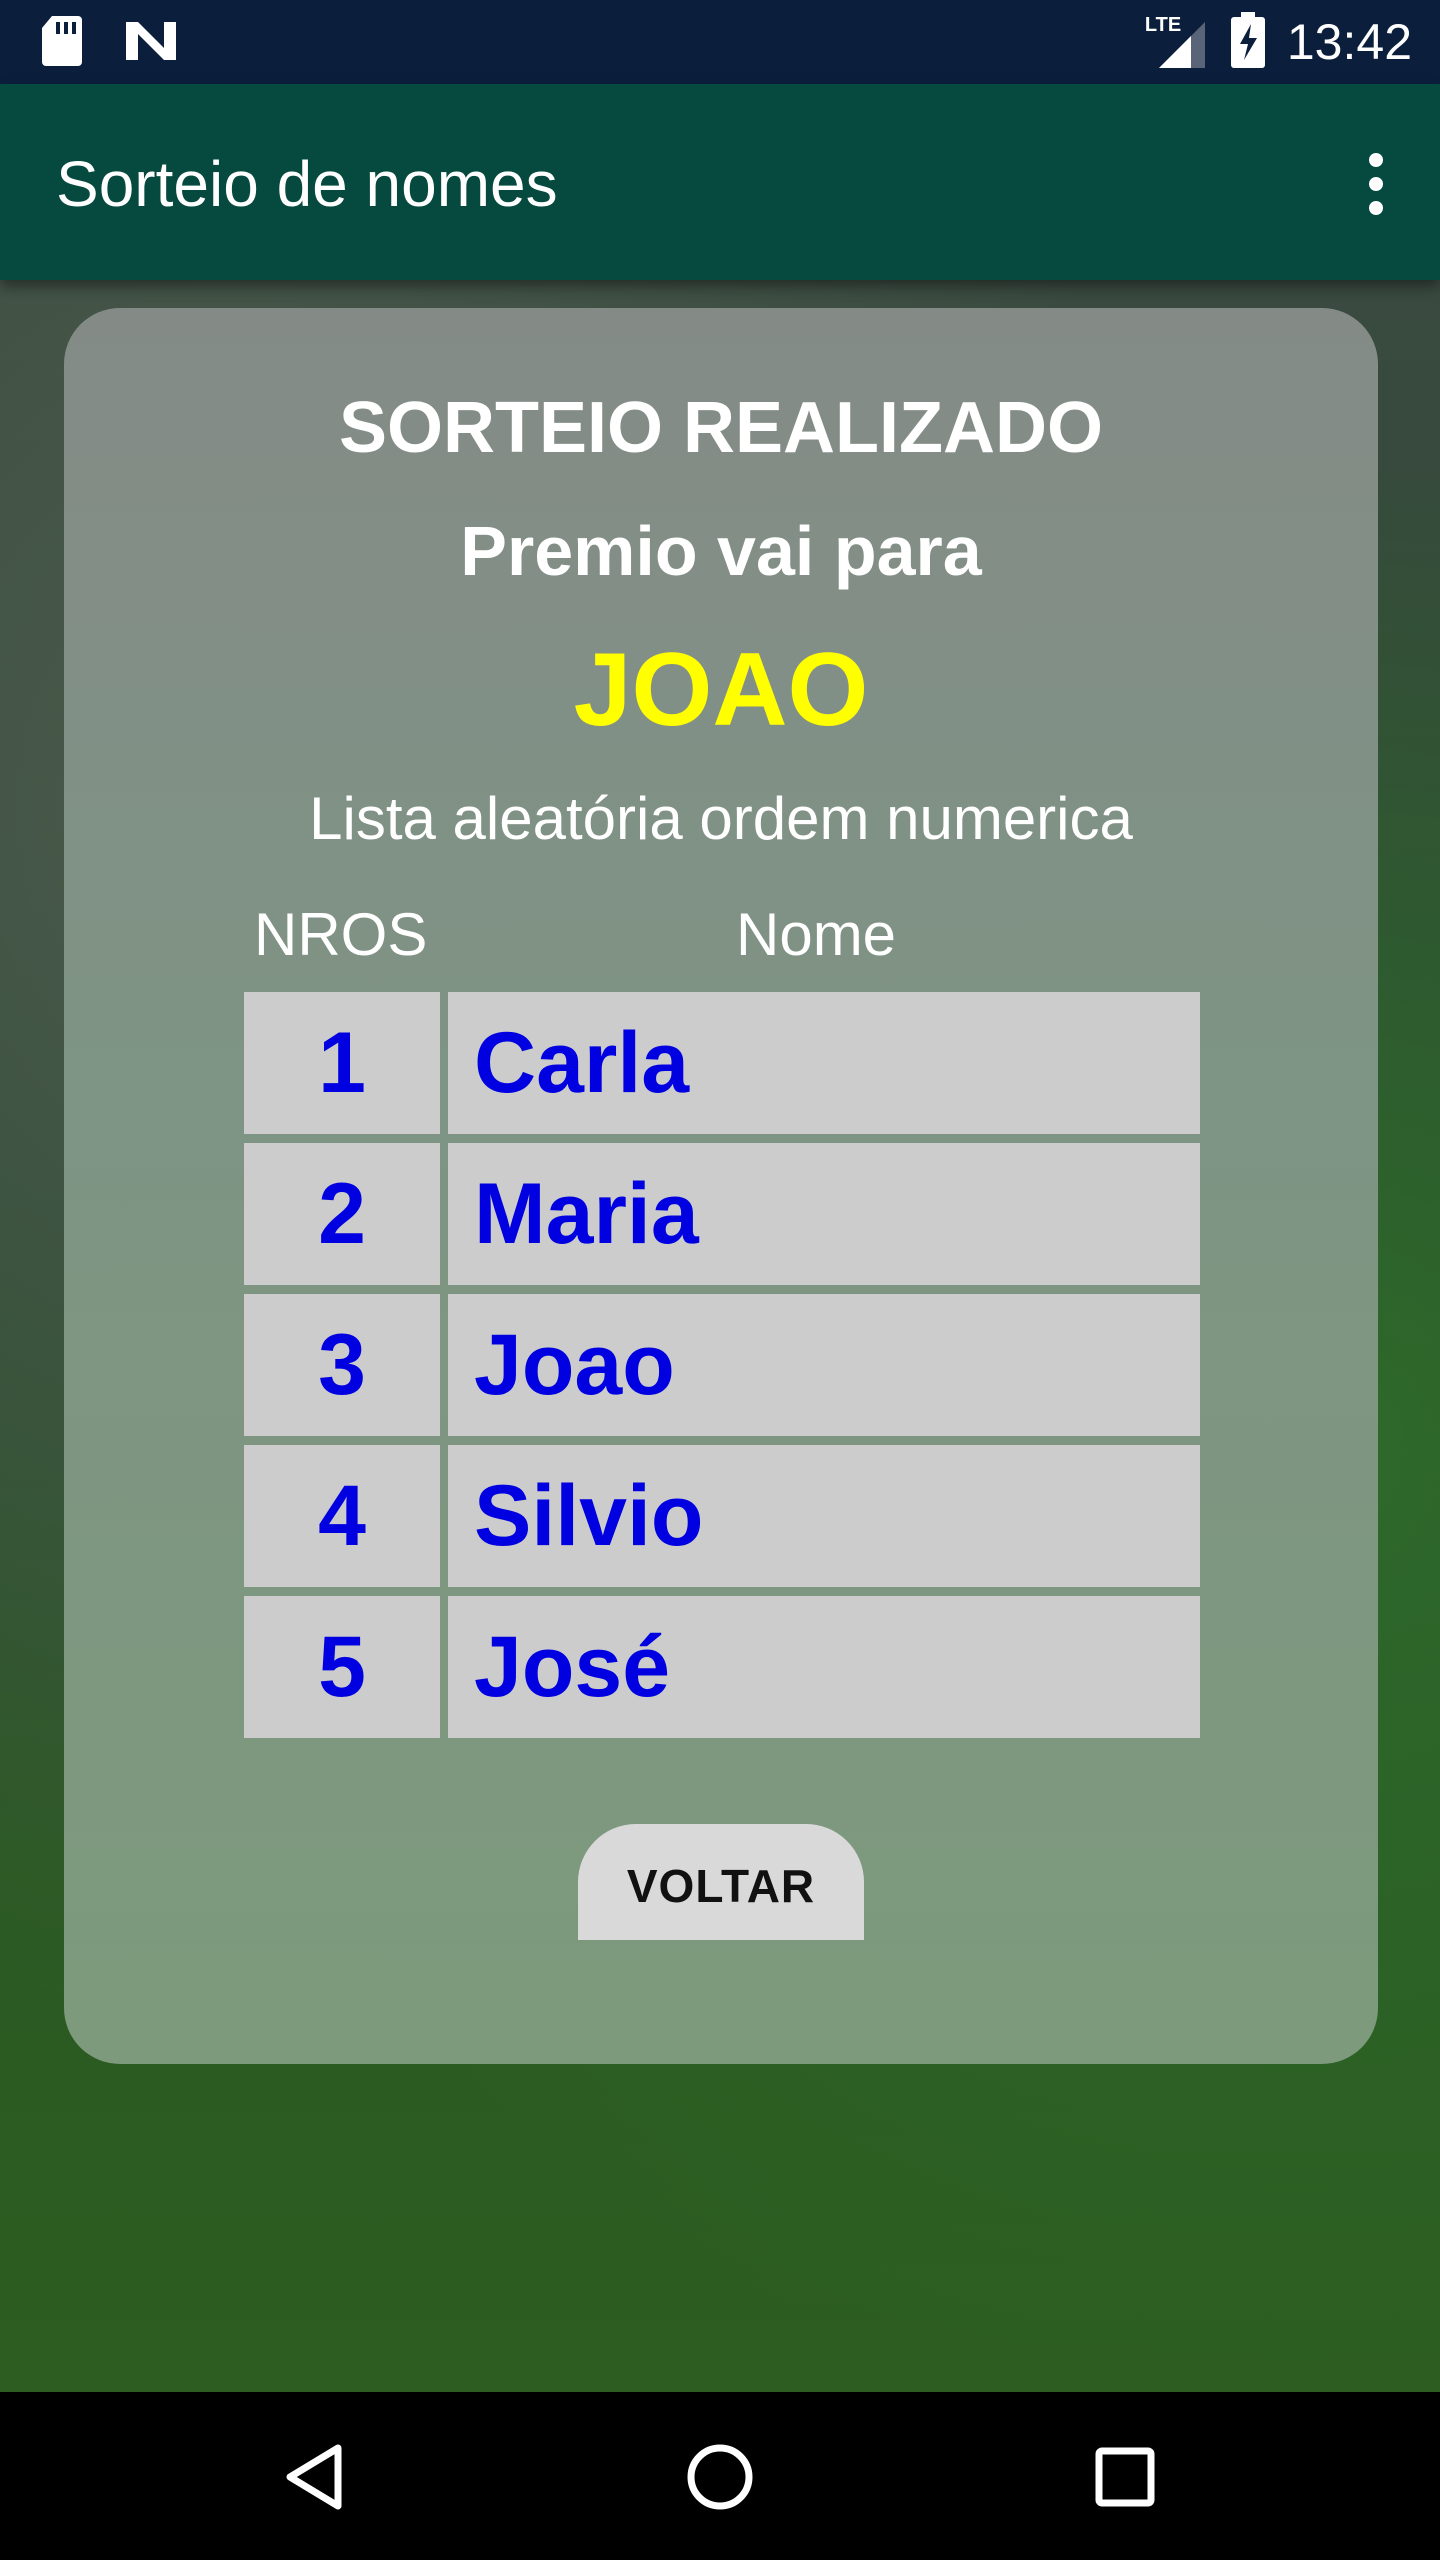 The image size is (1440, 2560). What do you see at coordinates (1247, 42) in the screenshot?
I see `battery-charging-icon` at bounding box center [1247, 42].